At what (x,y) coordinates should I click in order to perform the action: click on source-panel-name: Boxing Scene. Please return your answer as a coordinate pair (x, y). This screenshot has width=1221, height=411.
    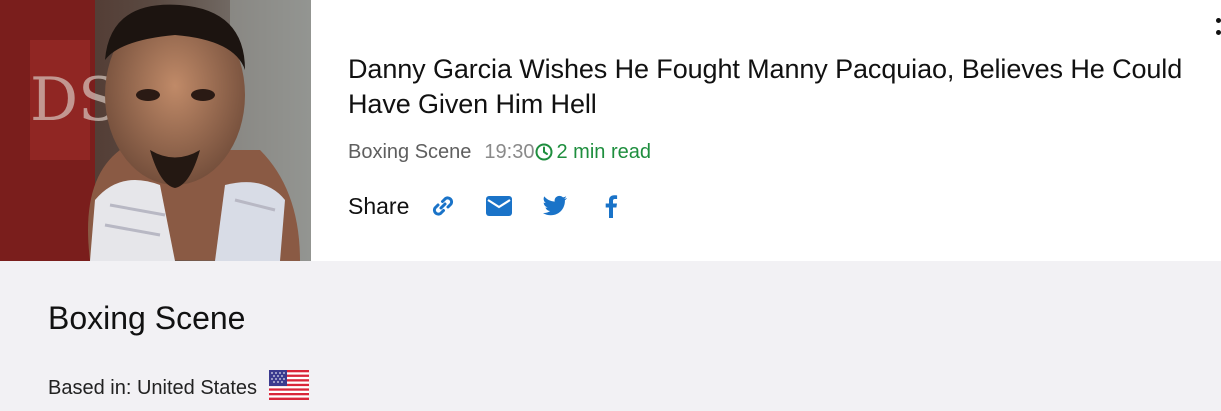
    Looking at the image, I should click on (147, 318).